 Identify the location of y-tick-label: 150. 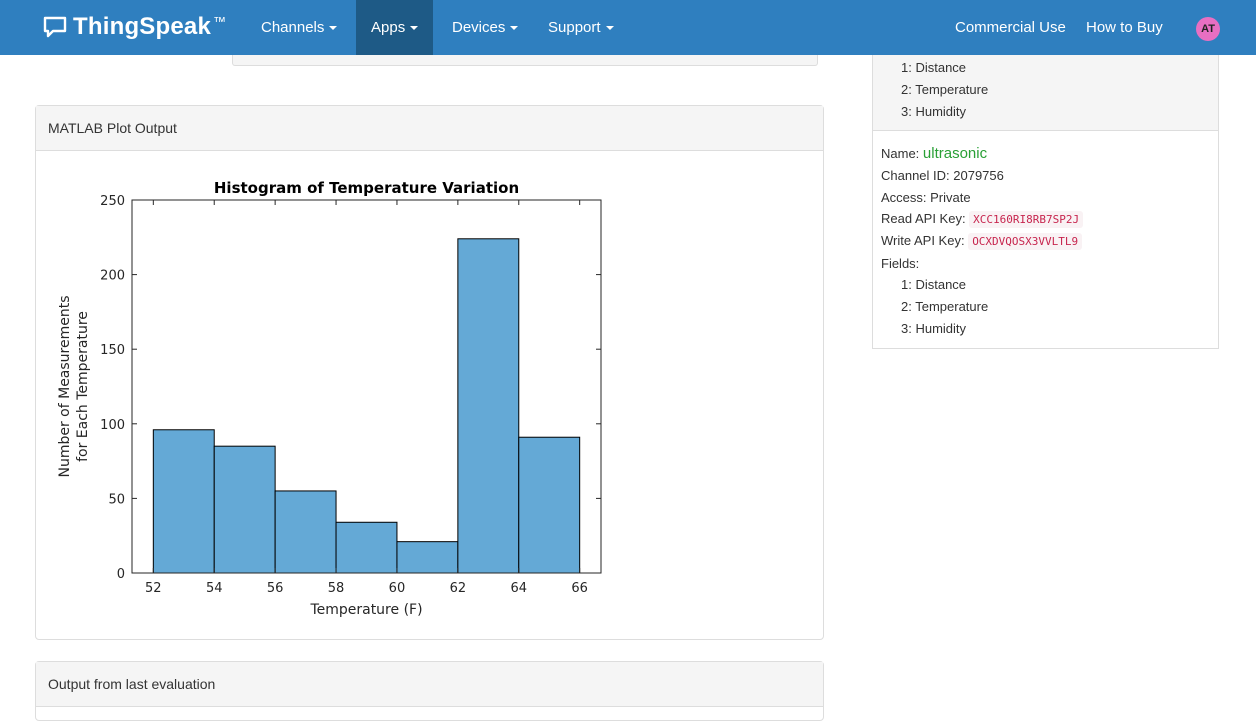
(112, 350).